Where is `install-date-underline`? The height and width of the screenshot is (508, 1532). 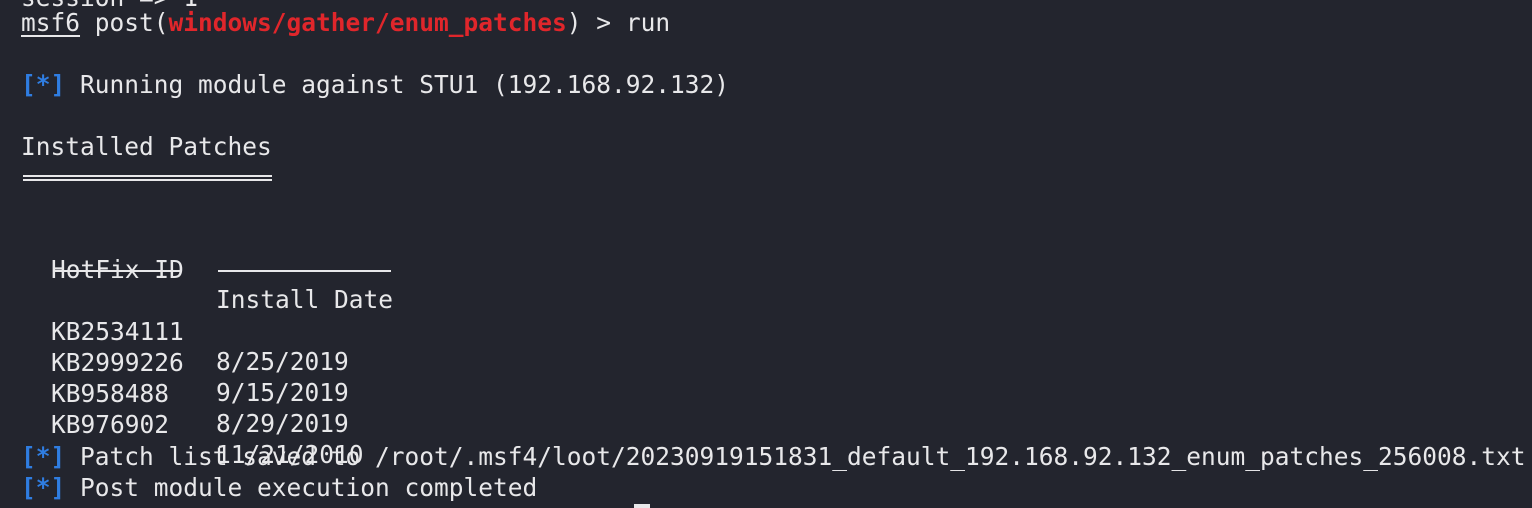 install-date-underline is located at coordinates (304, 271).